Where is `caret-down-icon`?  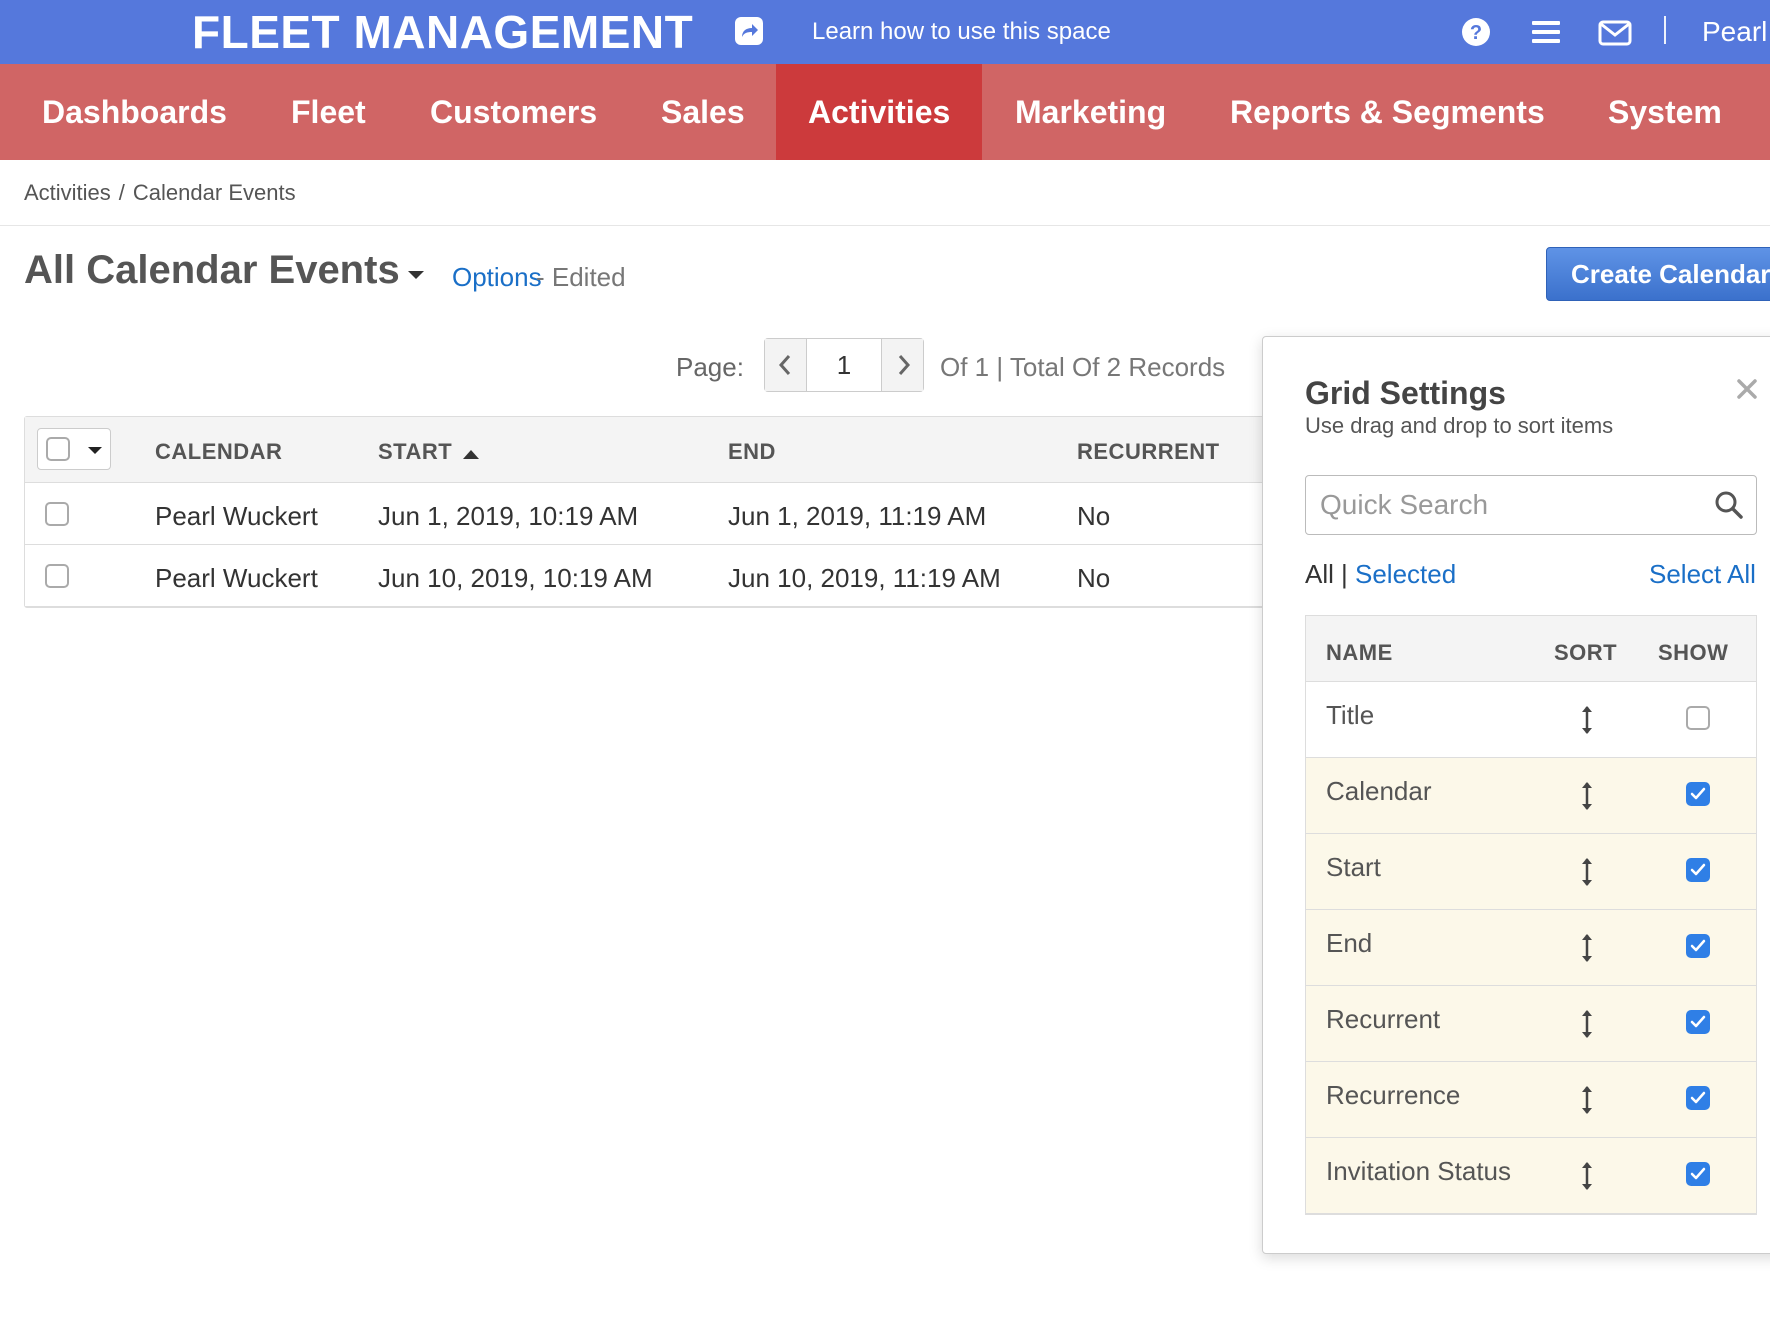 caret-down-icon is located at coordinates (95, 450).